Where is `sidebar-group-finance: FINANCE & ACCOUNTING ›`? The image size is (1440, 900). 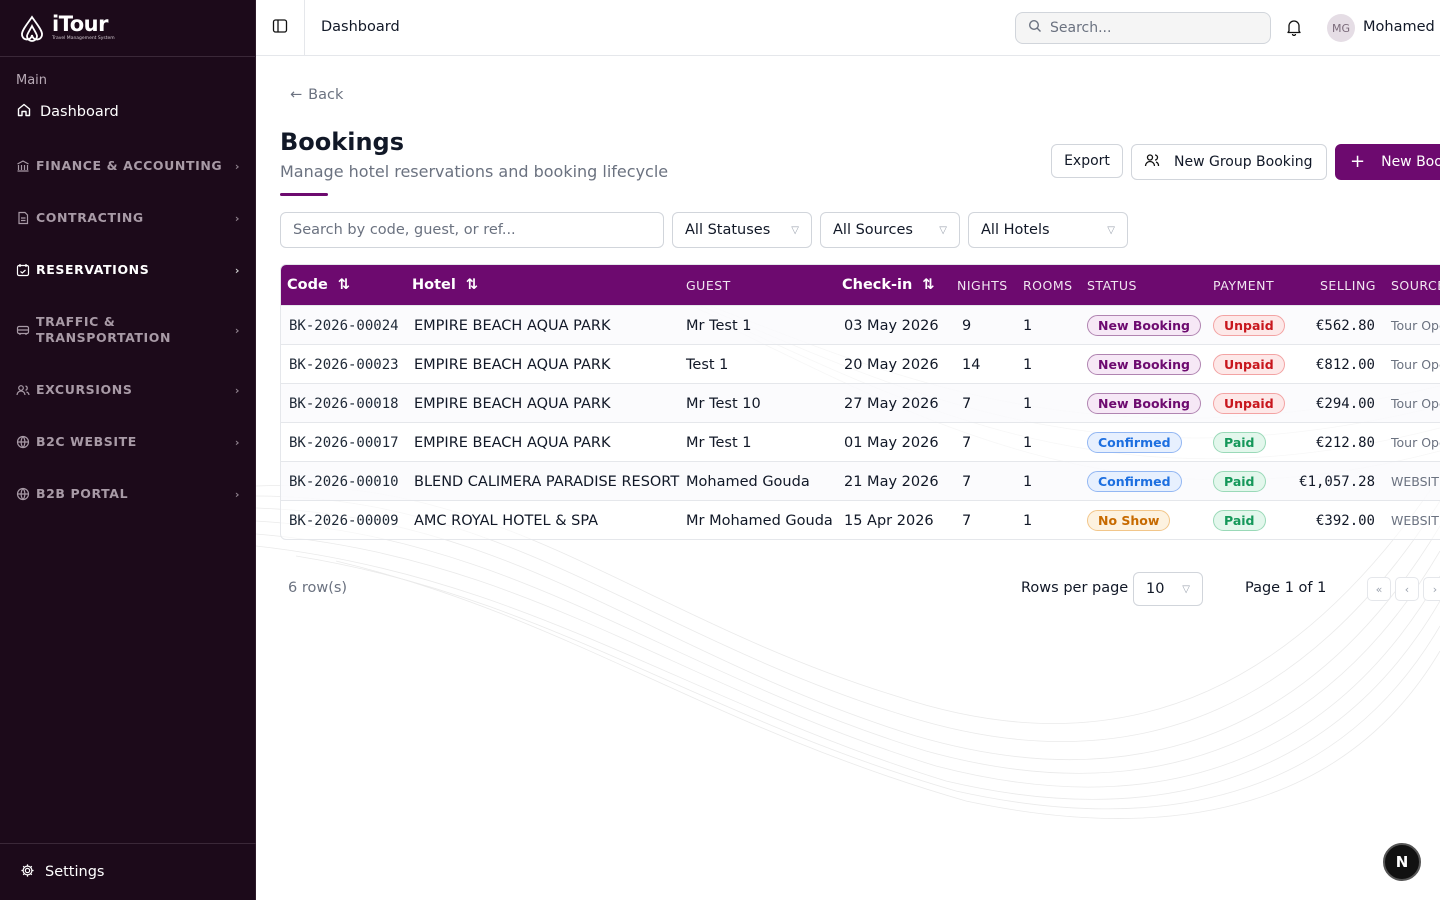 sidebar-group-finance: FINANCE & ACCOUNTING › is located at coordinates (128, 166).